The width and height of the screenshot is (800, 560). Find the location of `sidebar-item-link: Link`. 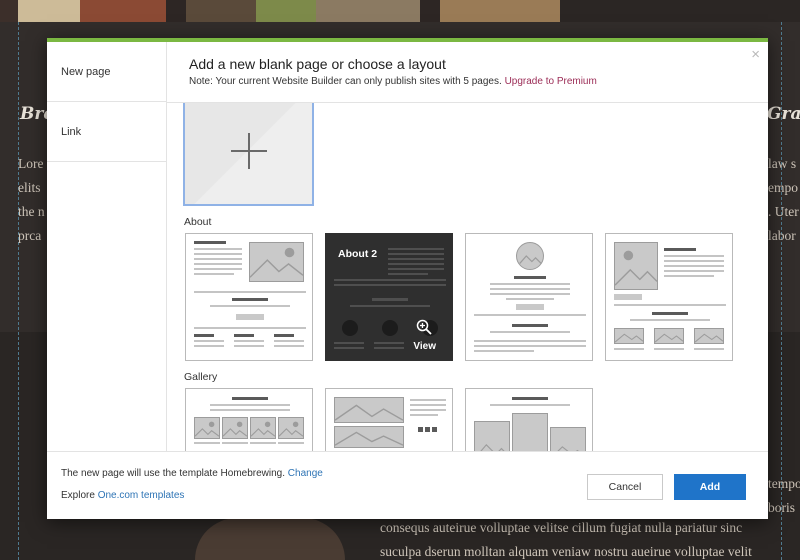

sidebar-item-link: Link is located at coordinates (106, 132).